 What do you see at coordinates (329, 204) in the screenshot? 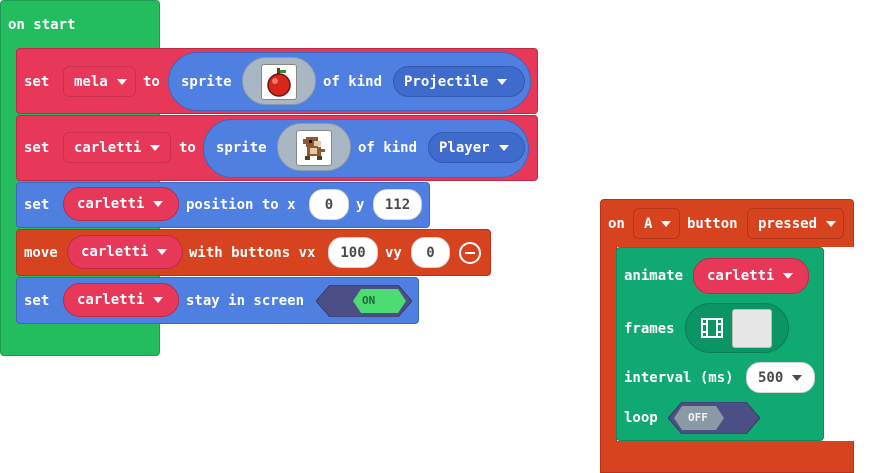
I see `position-x-input: 0` at bounding box center [329, 204].